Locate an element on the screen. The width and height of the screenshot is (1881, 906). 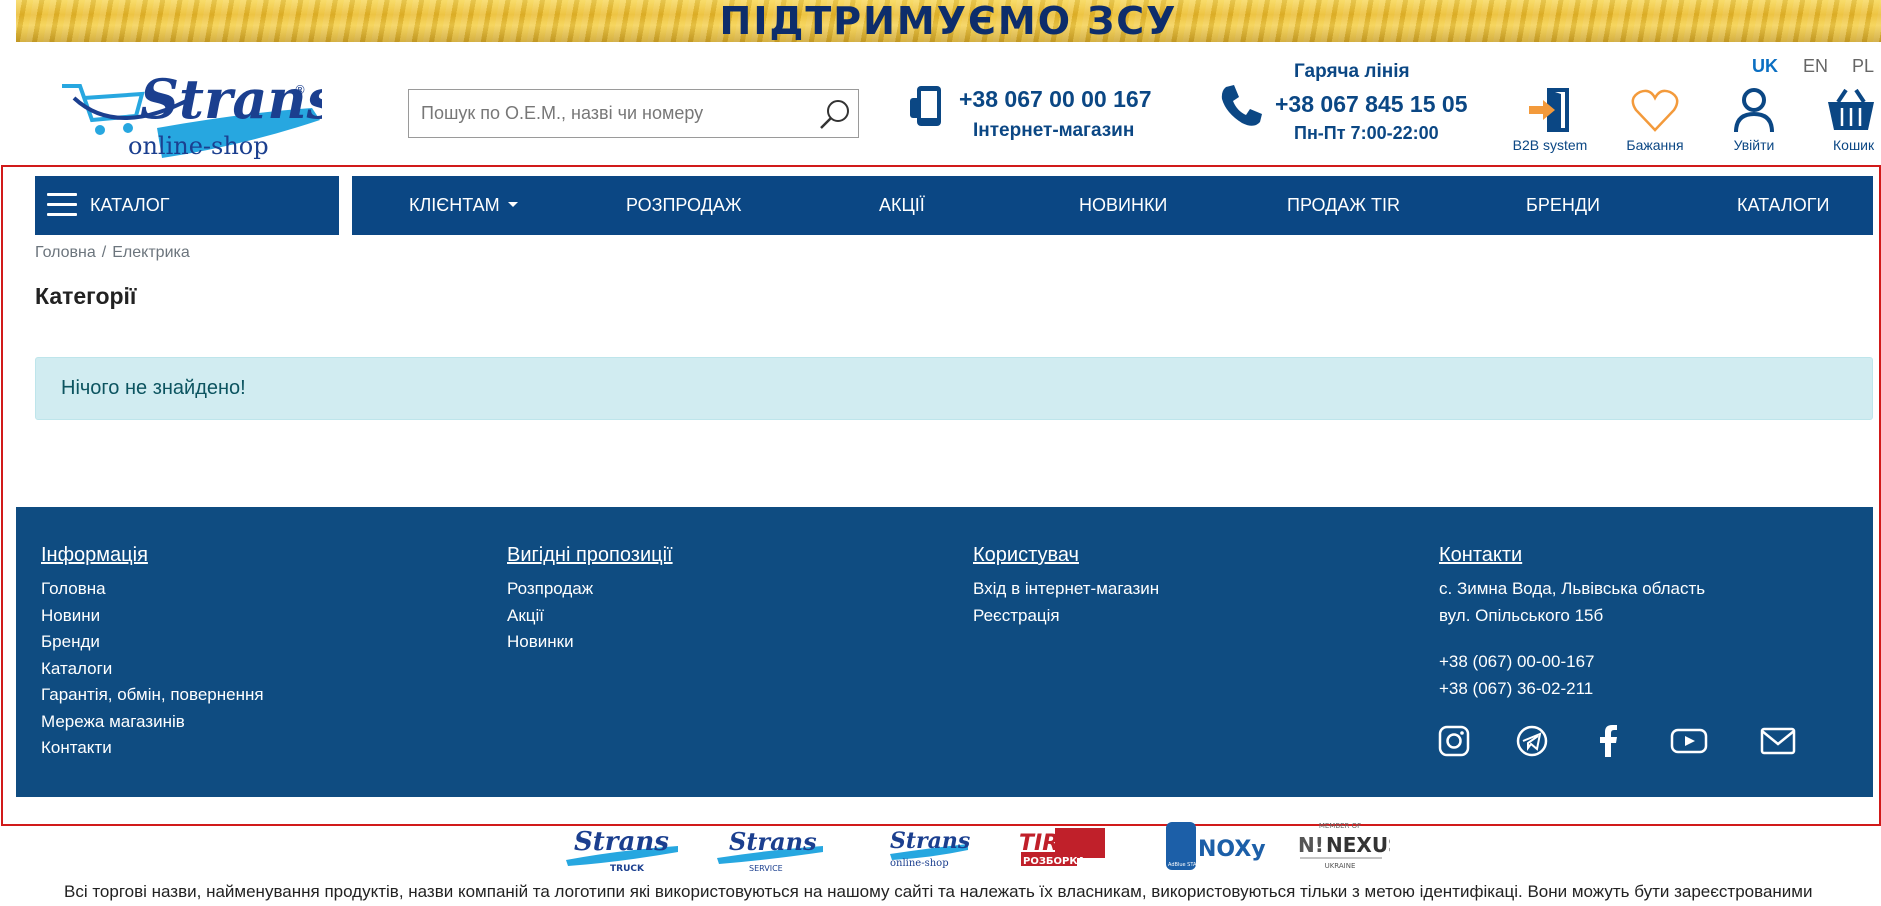
hotline-title: Гаряча лінія is located at coordinates (1352, 71).